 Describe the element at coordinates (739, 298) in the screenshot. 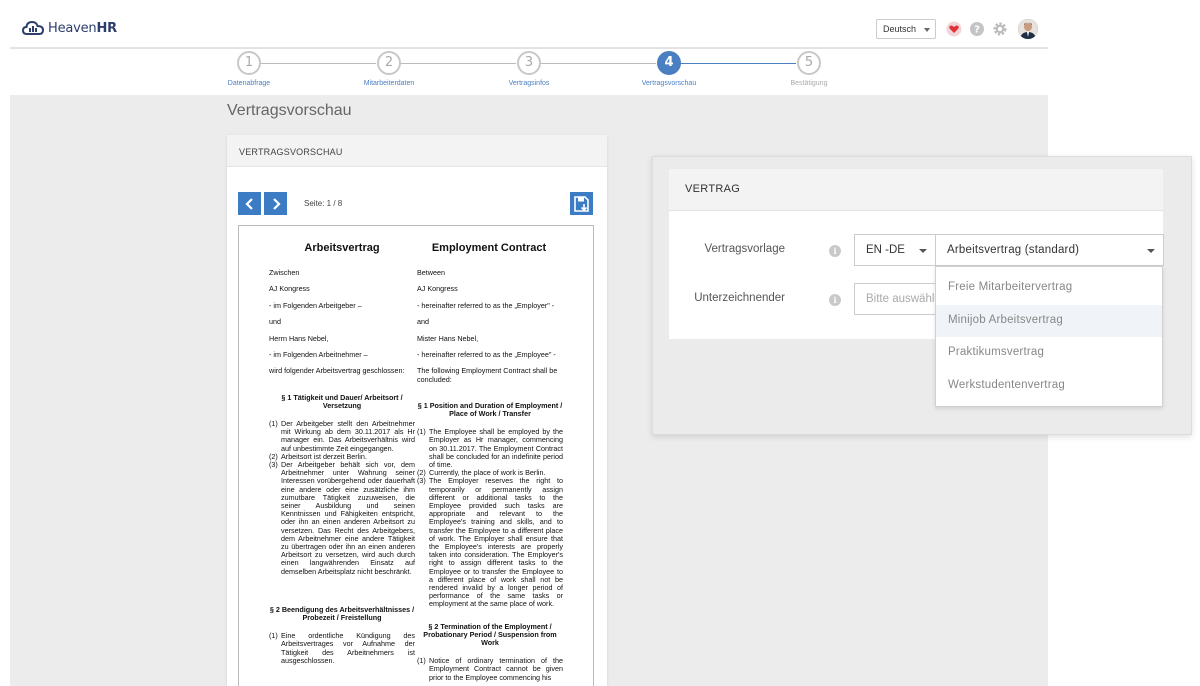

I see `signer-label: Unterzeichnender` at that location.